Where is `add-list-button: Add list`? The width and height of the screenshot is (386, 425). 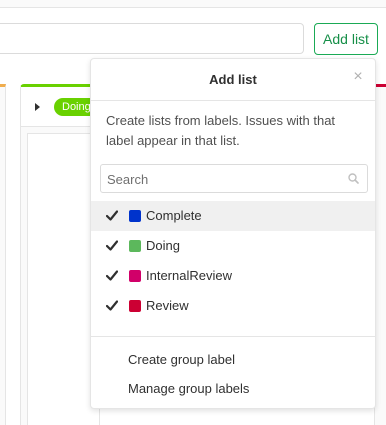 add-list-button: Add list is located at coordinates (346, 39).